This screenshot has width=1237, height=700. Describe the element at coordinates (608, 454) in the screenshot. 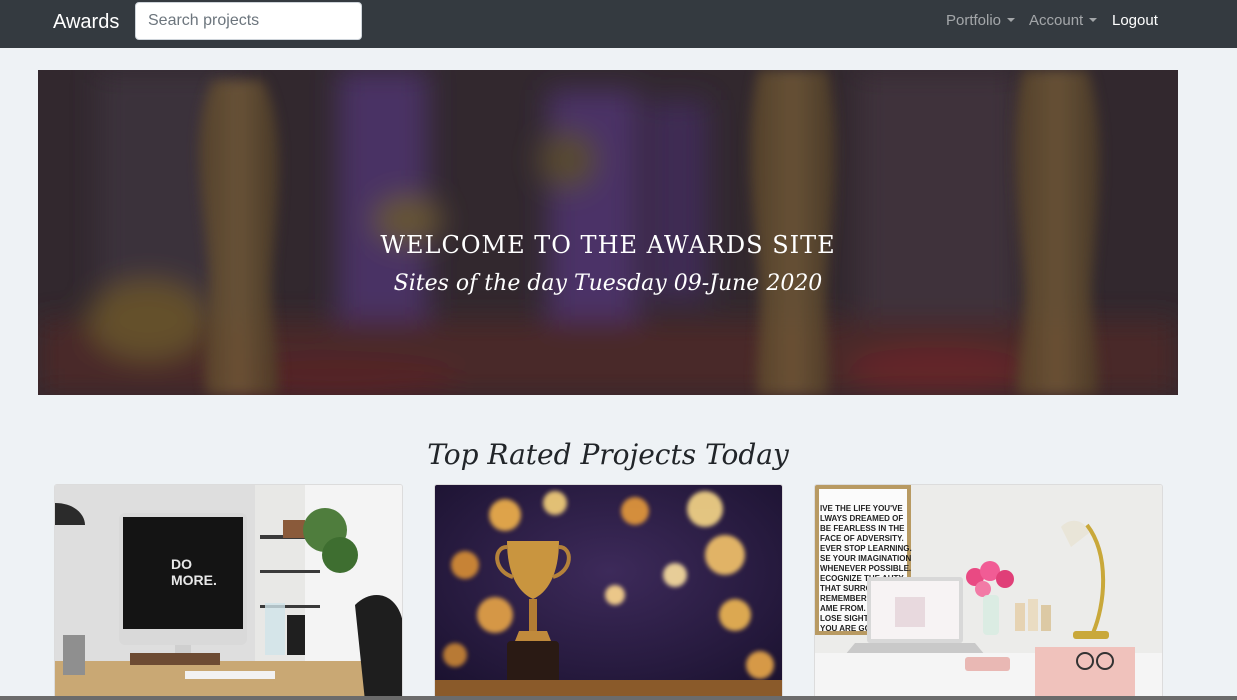

I see `section-title: Top Rated Projects Today` at that location.